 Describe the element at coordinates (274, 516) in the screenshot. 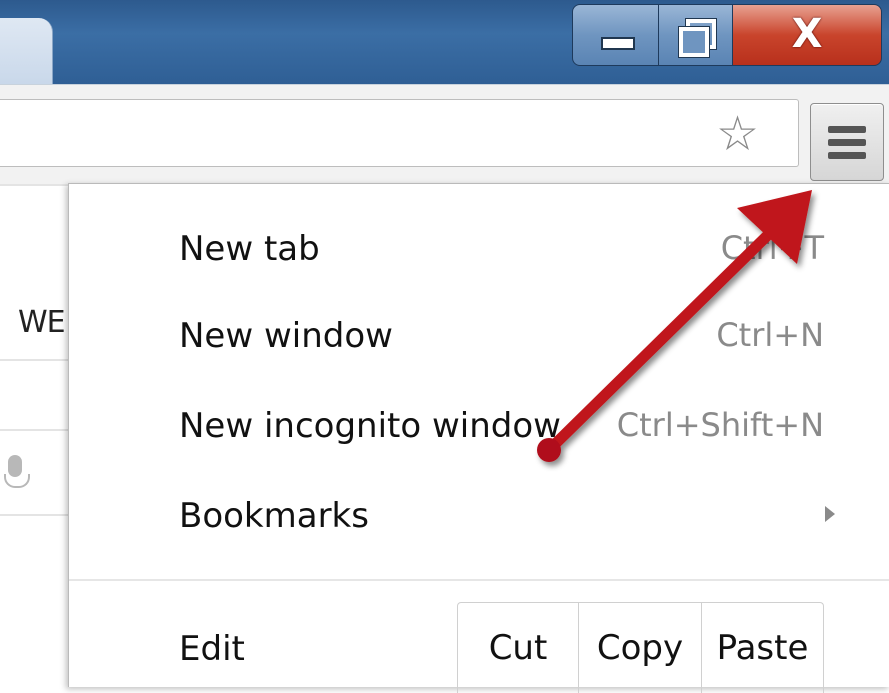

I see `menu-item-label: Bookmarks` at that location.